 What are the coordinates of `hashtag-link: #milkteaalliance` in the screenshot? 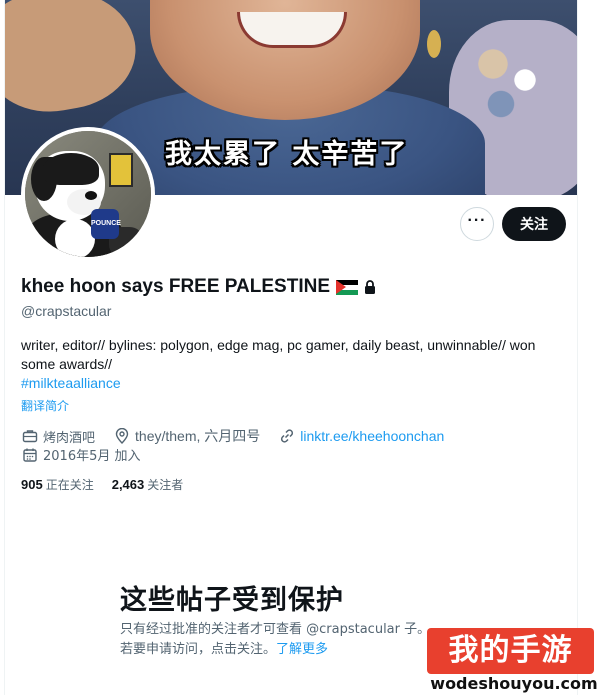 It's located at (71, 383).